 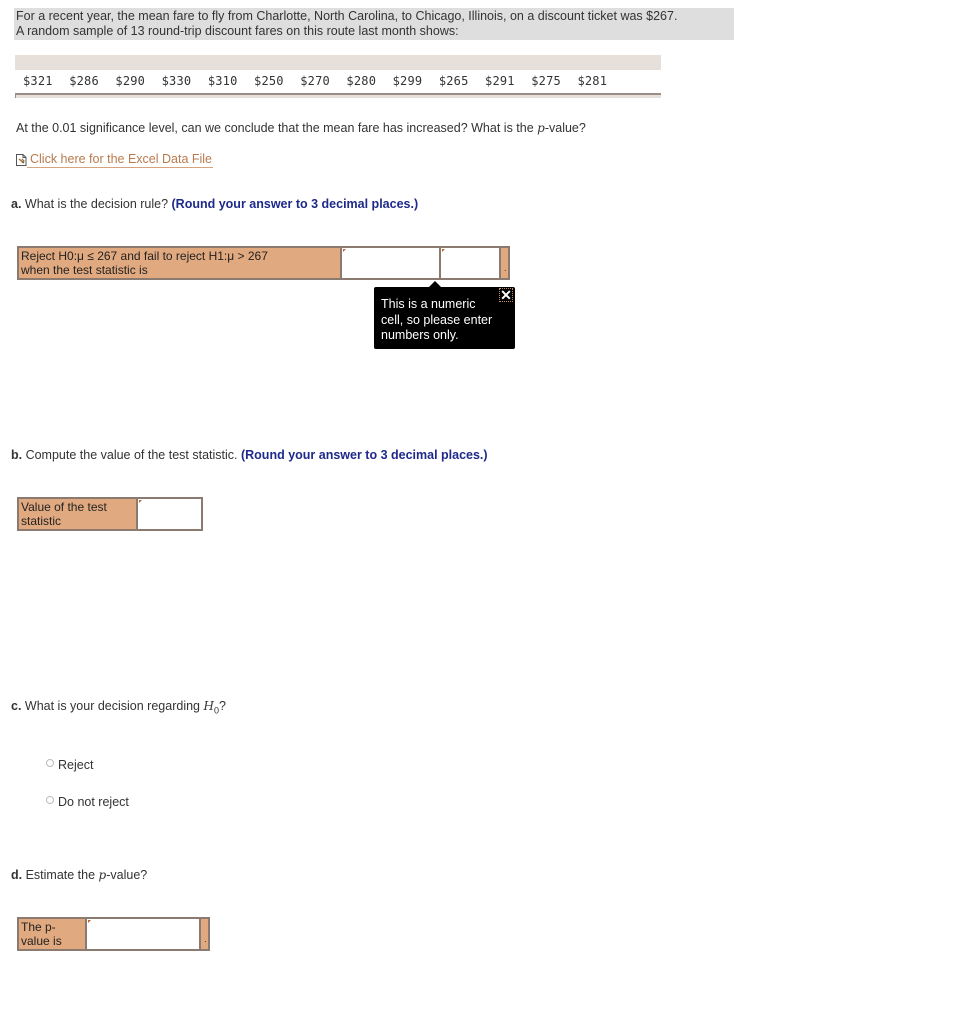 I want to click on fare-value: $290, so click(x=130, y=81).